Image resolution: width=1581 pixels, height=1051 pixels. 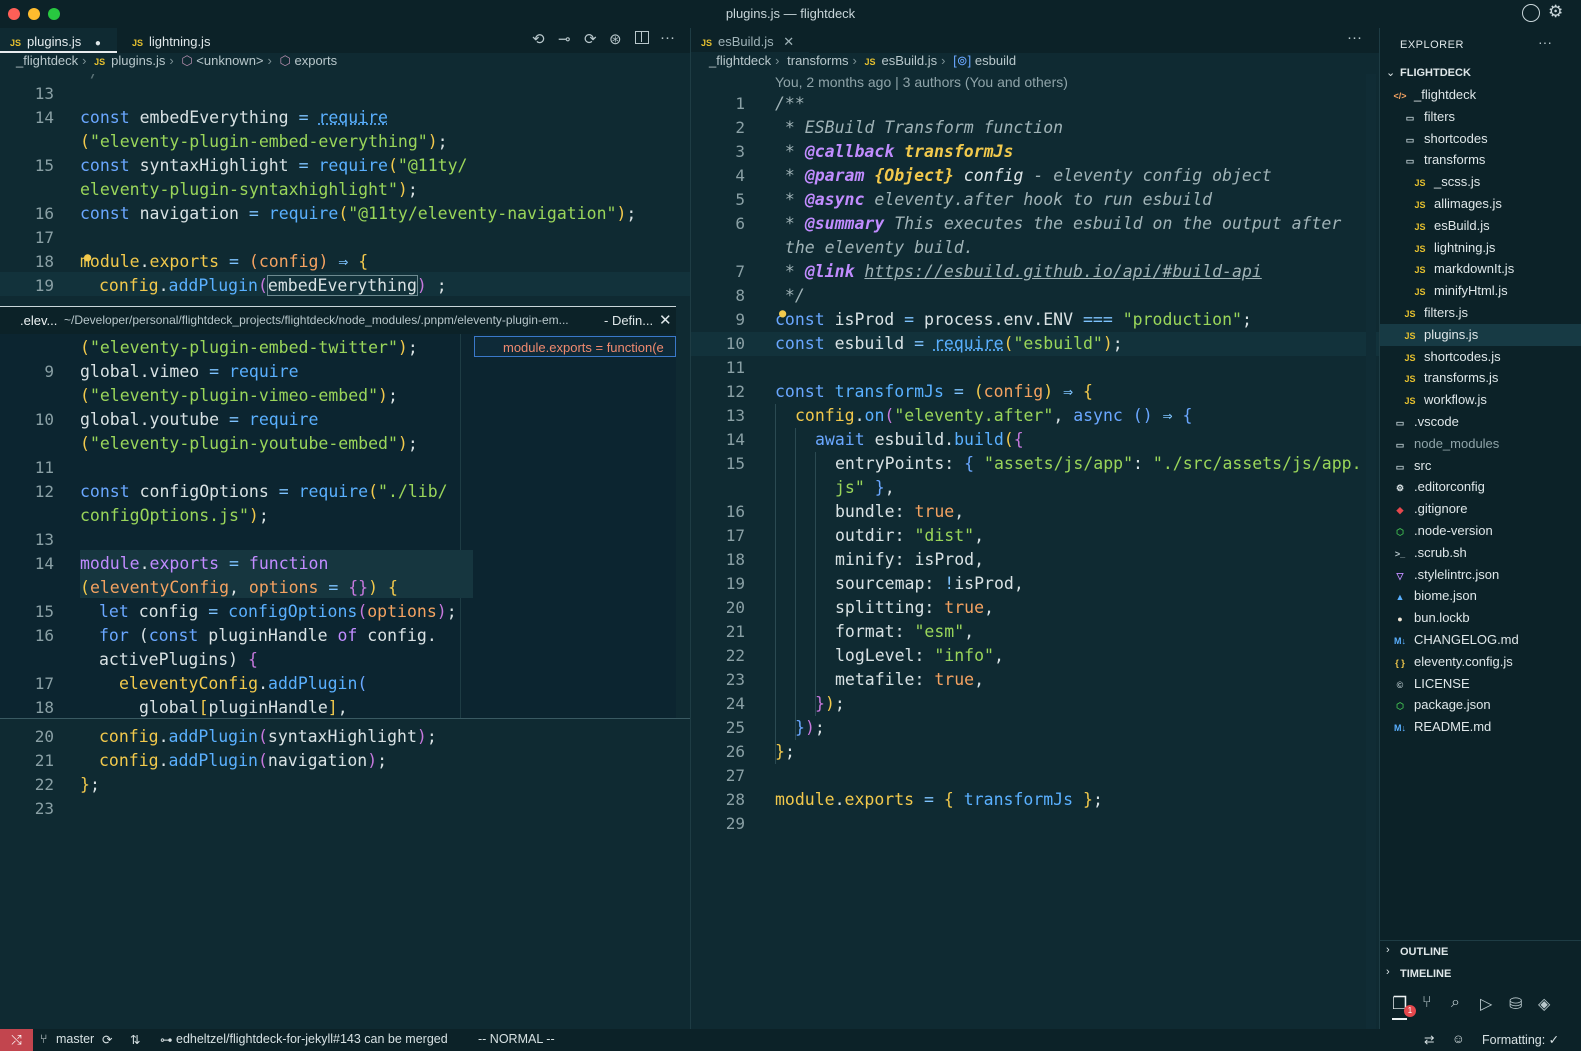 I want to click on explorer-item: ▲ biome.json, so click(x=1480, y=596).